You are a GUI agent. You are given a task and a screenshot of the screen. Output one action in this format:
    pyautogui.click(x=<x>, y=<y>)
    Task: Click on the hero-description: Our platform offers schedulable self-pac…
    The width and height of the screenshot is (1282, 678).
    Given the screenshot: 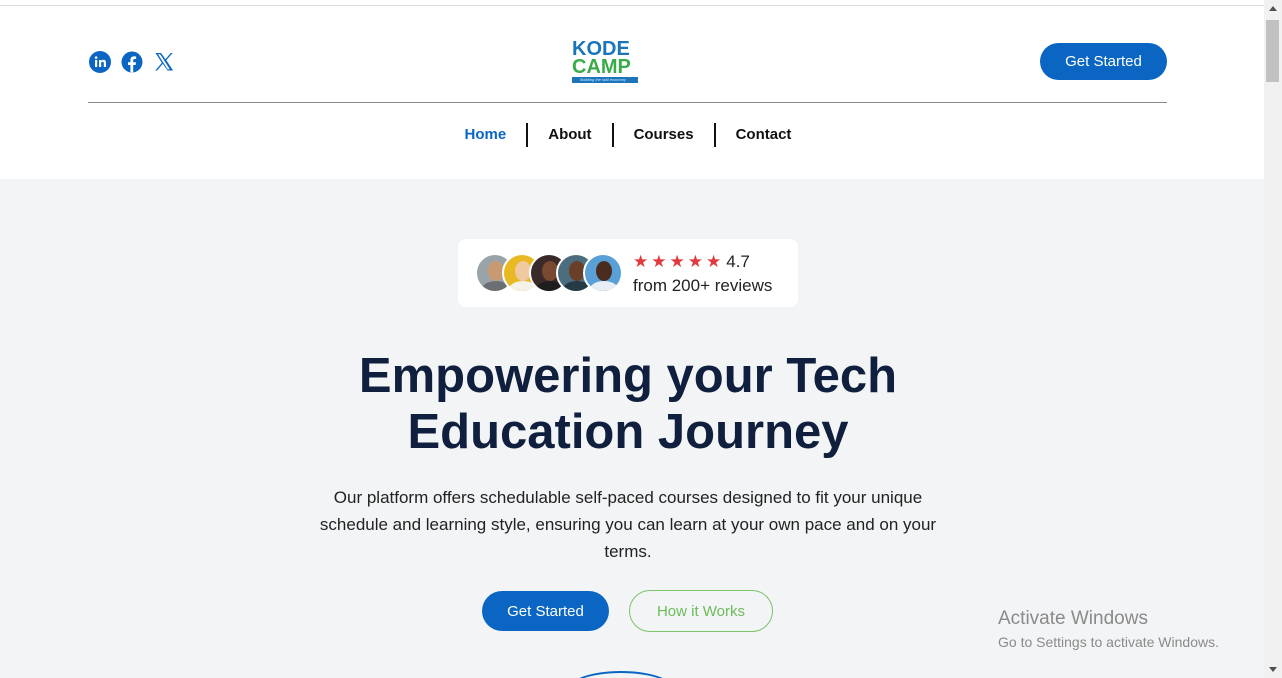 What is the action you would take?
    pyautogui.click(x=628, y=524)
    